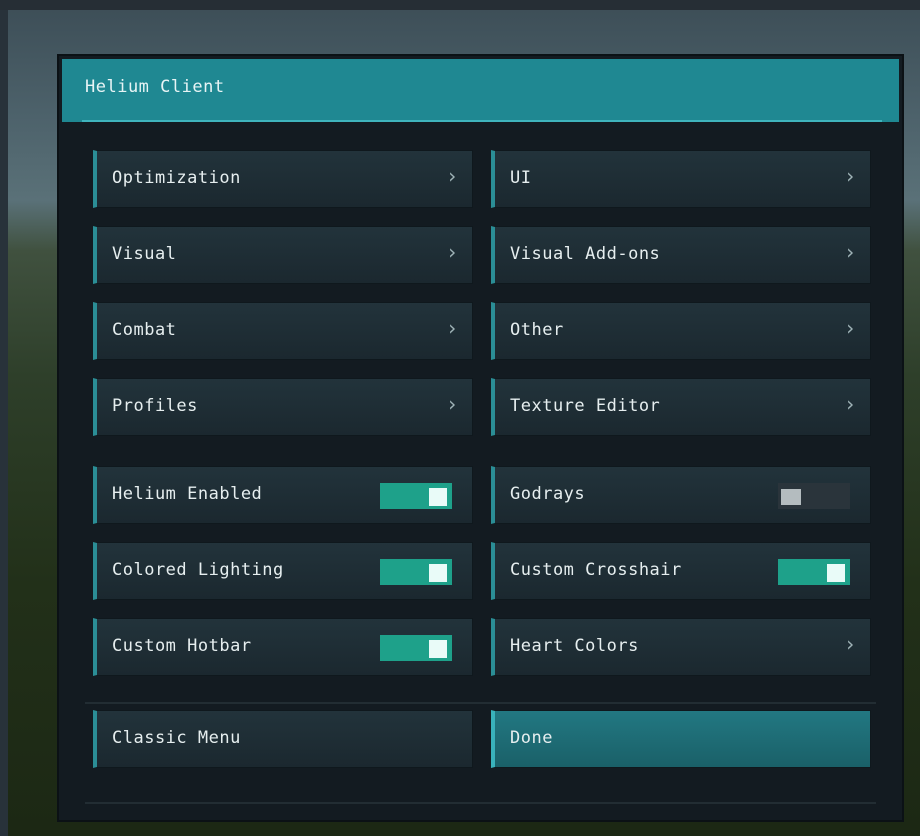 The image size is (920, 836). I want to click on profiles-label: Profiles, so click(155, 406).